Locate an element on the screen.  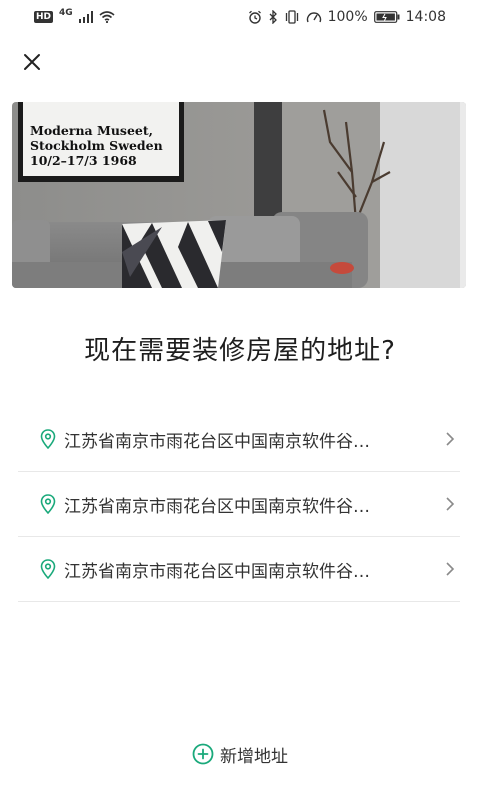
bluetooth-icon is located at coordinates (273, 17).